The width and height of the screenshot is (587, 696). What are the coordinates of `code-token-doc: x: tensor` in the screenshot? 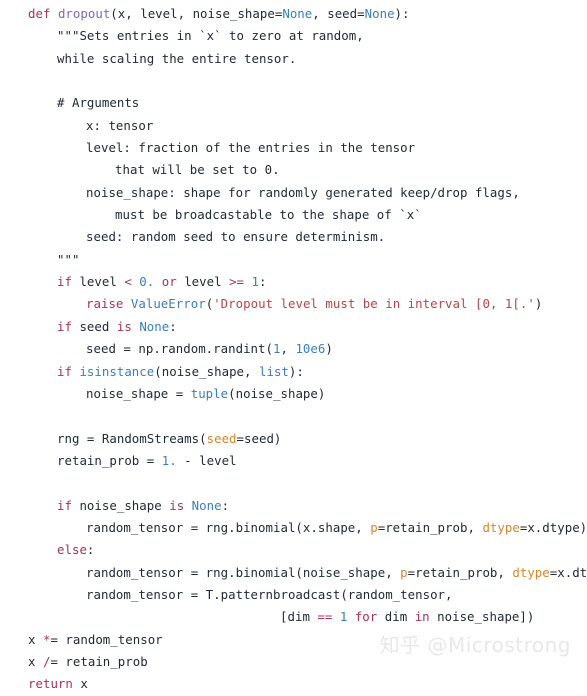 It's located at (120, 125).